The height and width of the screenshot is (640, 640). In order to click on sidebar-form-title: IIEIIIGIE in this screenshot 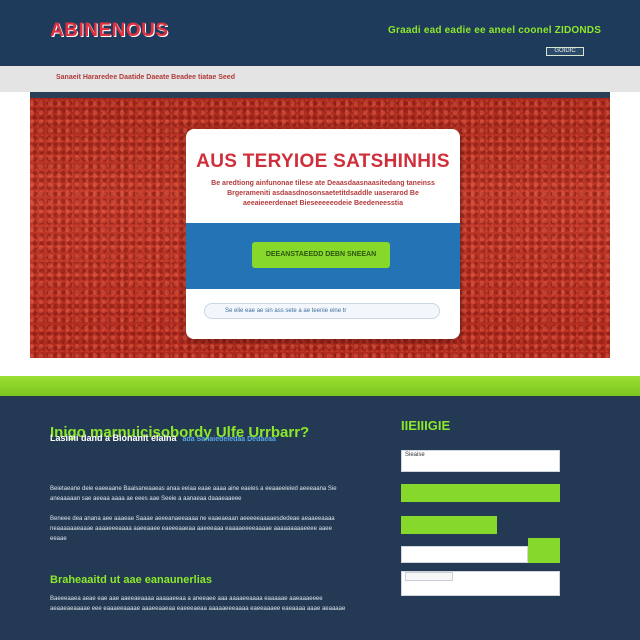, I will do `click(426, 425)`.